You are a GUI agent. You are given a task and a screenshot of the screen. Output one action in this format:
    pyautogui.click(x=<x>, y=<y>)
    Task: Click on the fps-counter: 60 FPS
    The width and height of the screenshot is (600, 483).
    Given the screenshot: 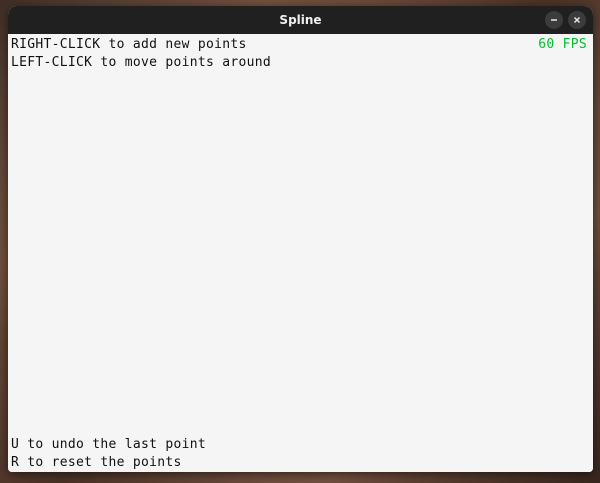 What is the action you would take?
    pyautogui.click(x=562, y=44)
    